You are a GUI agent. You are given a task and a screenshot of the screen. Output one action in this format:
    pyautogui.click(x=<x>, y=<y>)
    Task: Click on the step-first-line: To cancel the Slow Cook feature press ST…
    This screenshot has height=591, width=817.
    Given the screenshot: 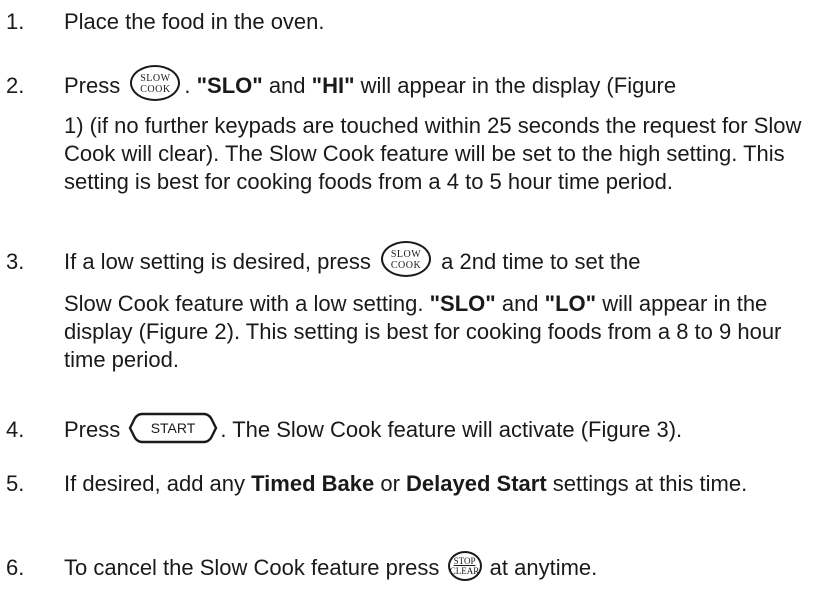 What is the action you would take?
    pyautogui.click(x=331, y=566)
    